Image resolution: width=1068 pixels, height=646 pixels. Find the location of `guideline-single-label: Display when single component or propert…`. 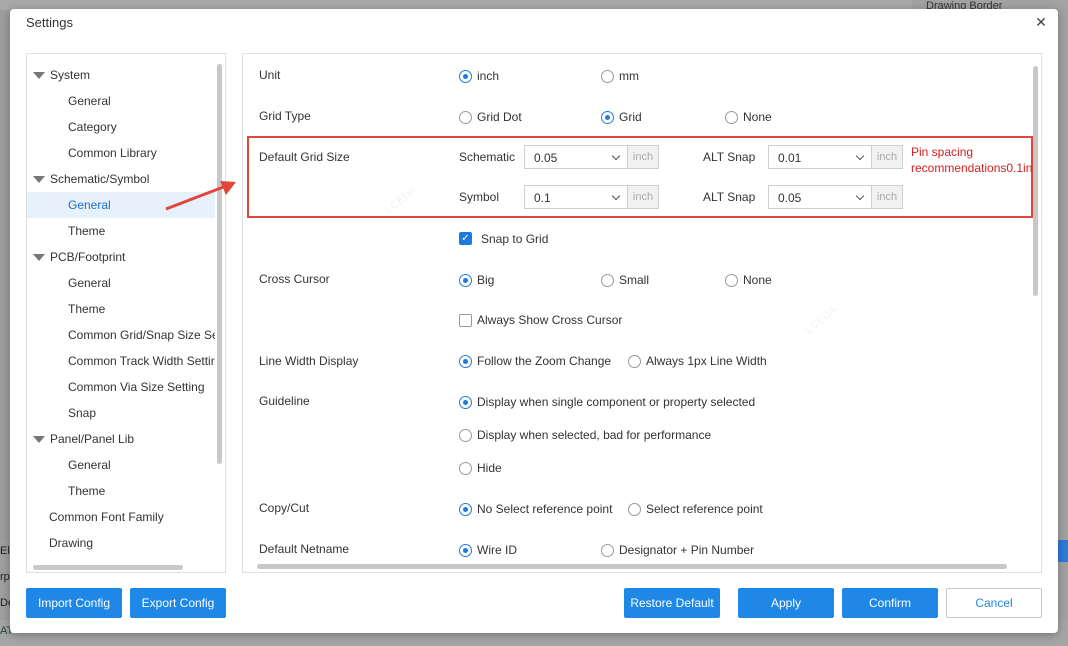

guideline-single-label: Display when single component or propert… is located at coordinates (616, 402).